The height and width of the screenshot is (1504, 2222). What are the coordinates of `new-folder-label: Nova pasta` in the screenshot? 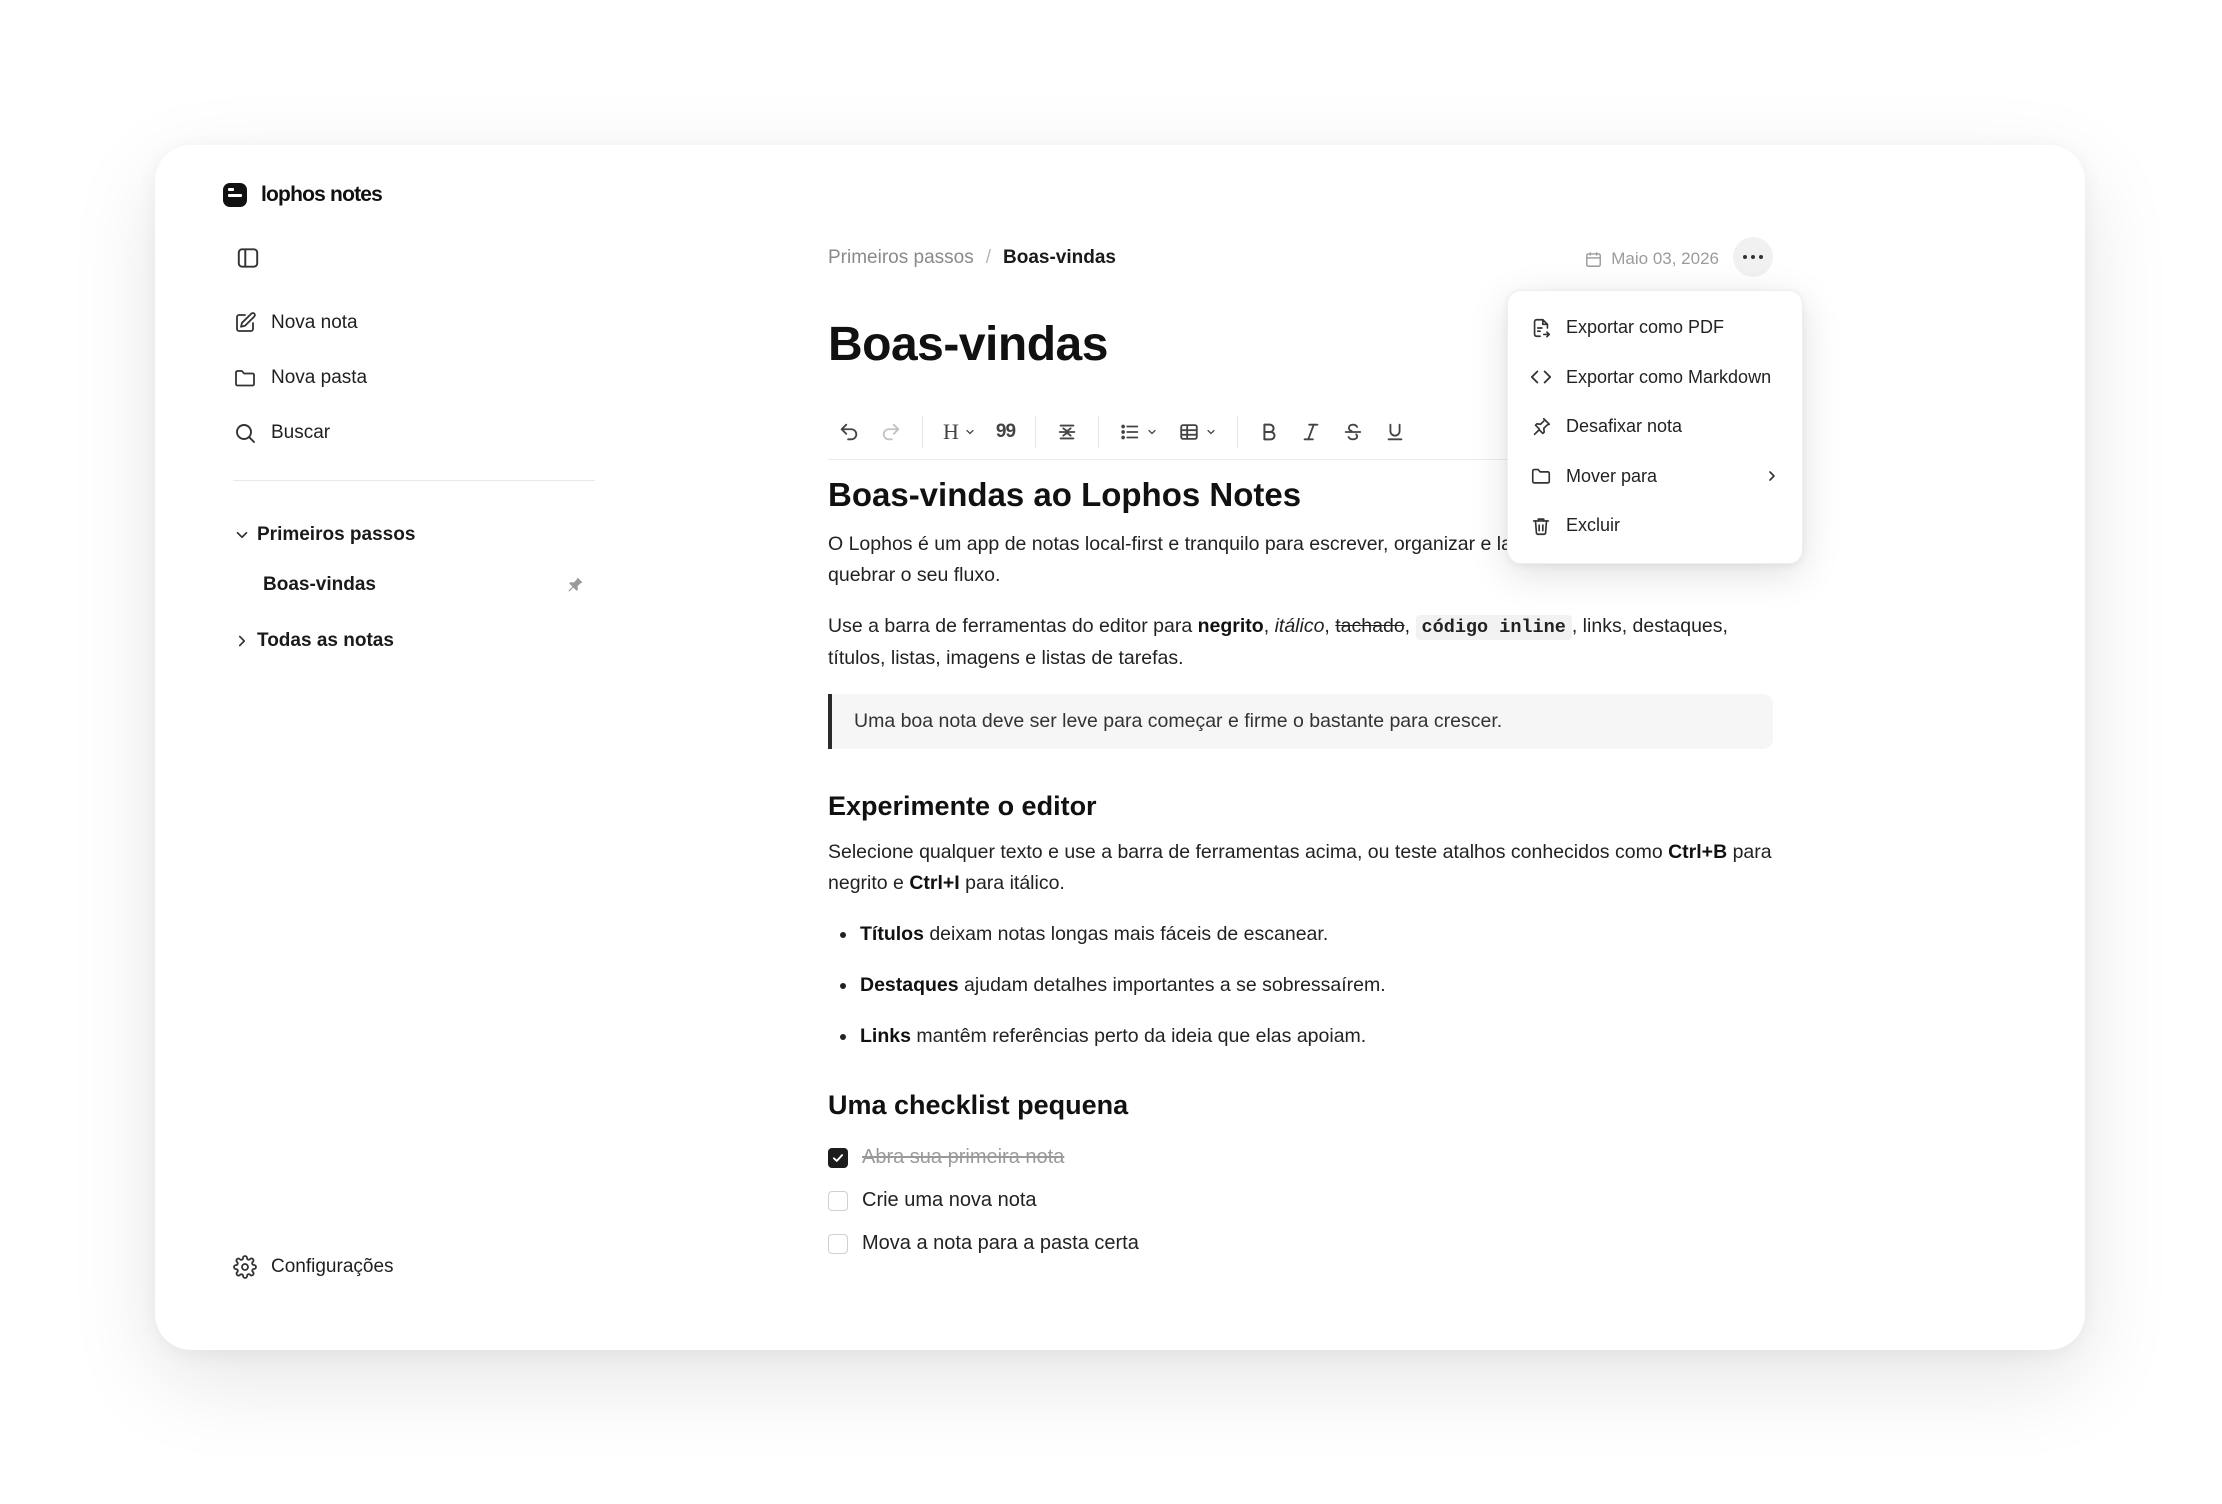 It's located at (319, 377).